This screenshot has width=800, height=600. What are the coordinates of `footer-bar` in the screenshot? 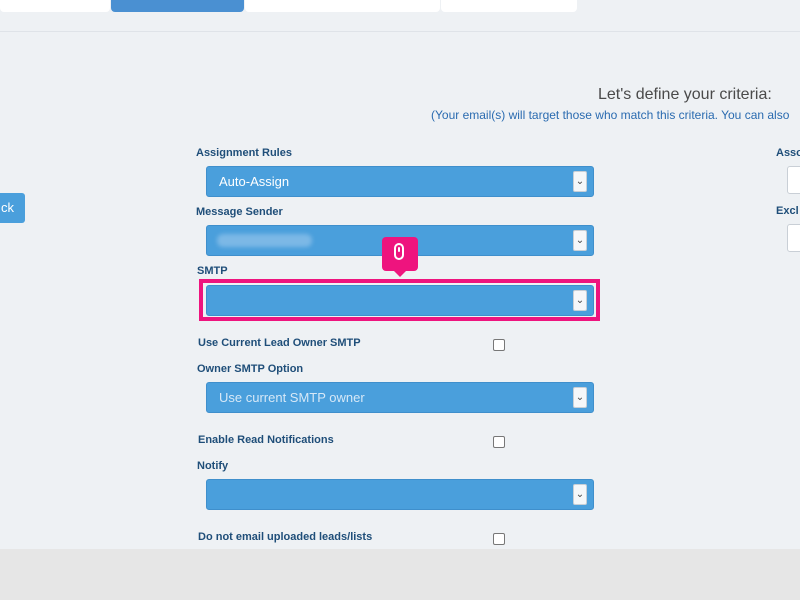 It's located at (400, 574).